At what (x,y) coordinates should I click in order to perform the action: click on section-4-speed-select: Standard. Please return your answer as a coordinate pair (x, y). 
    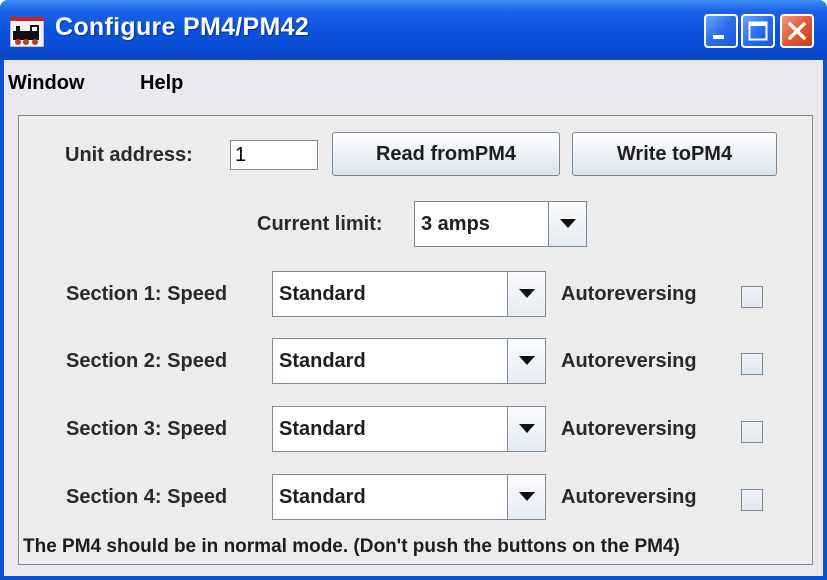
    Looking at the image, I should click on (409, 497).